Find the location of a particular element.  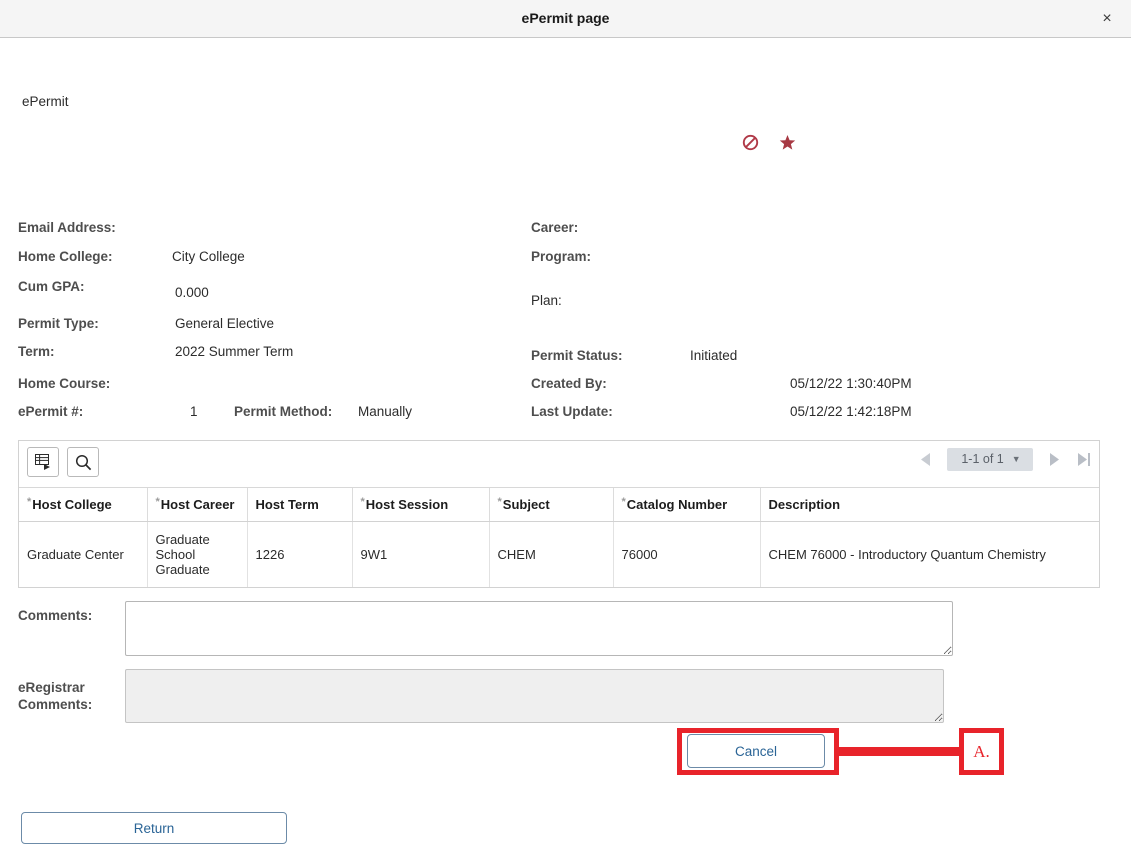

grid-pagination: 1-1 of 1 ▼ is located at coordinates (1005, 459).